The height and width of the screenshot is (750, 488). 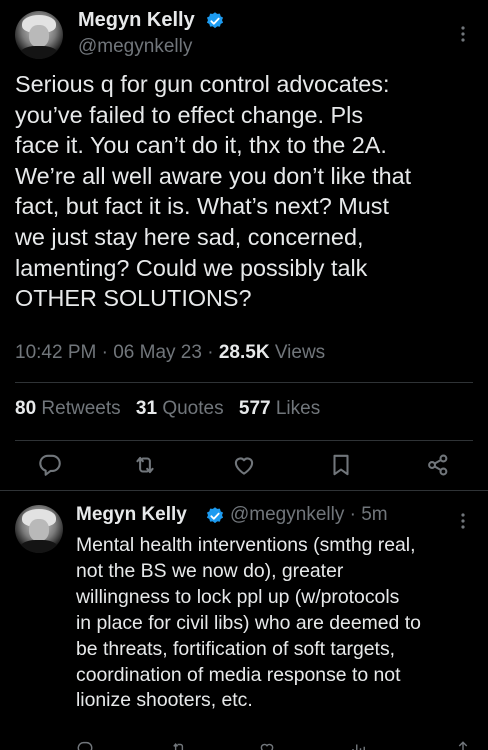 I want to click on retweets-label: Retweets, so click(x=81, y=408).